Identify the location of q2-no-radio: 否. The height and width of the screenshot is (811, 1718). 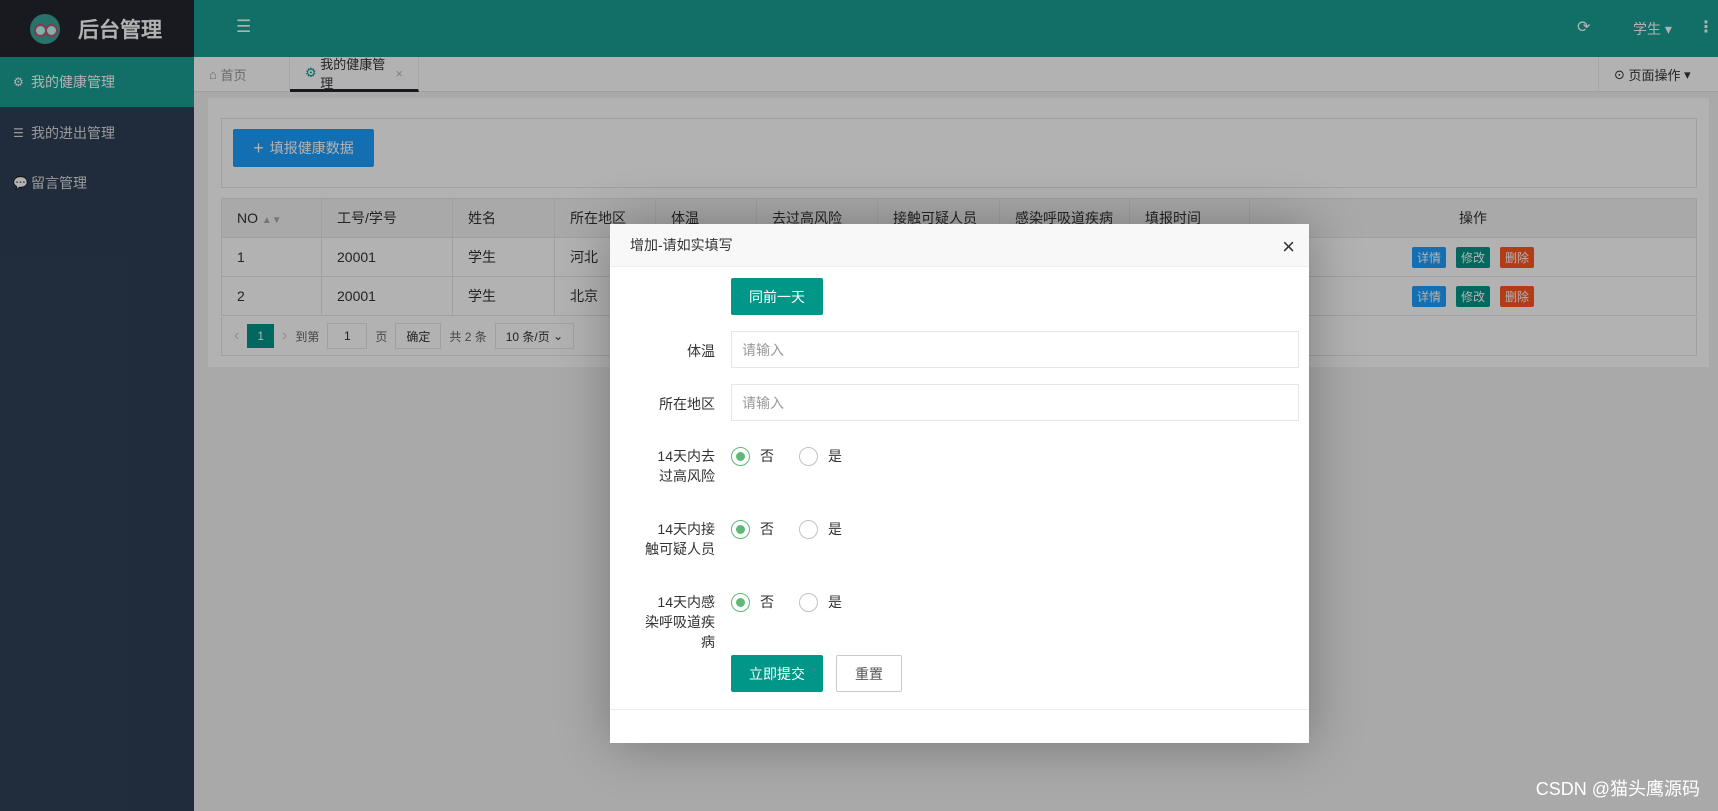
(752, 529).